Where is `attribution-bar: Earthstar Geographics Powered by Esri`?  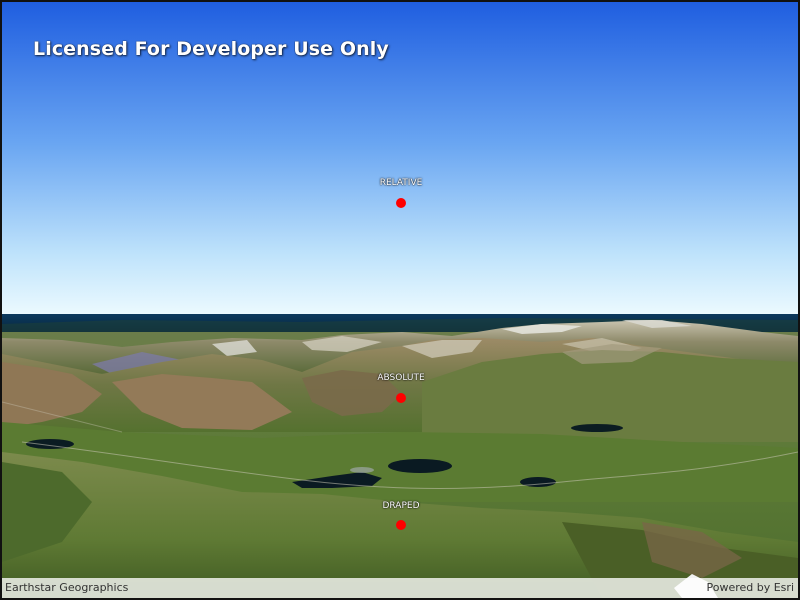
attribution-bar: Earthstar Geographics Powered by Esri is located at coordinates (400, 588).